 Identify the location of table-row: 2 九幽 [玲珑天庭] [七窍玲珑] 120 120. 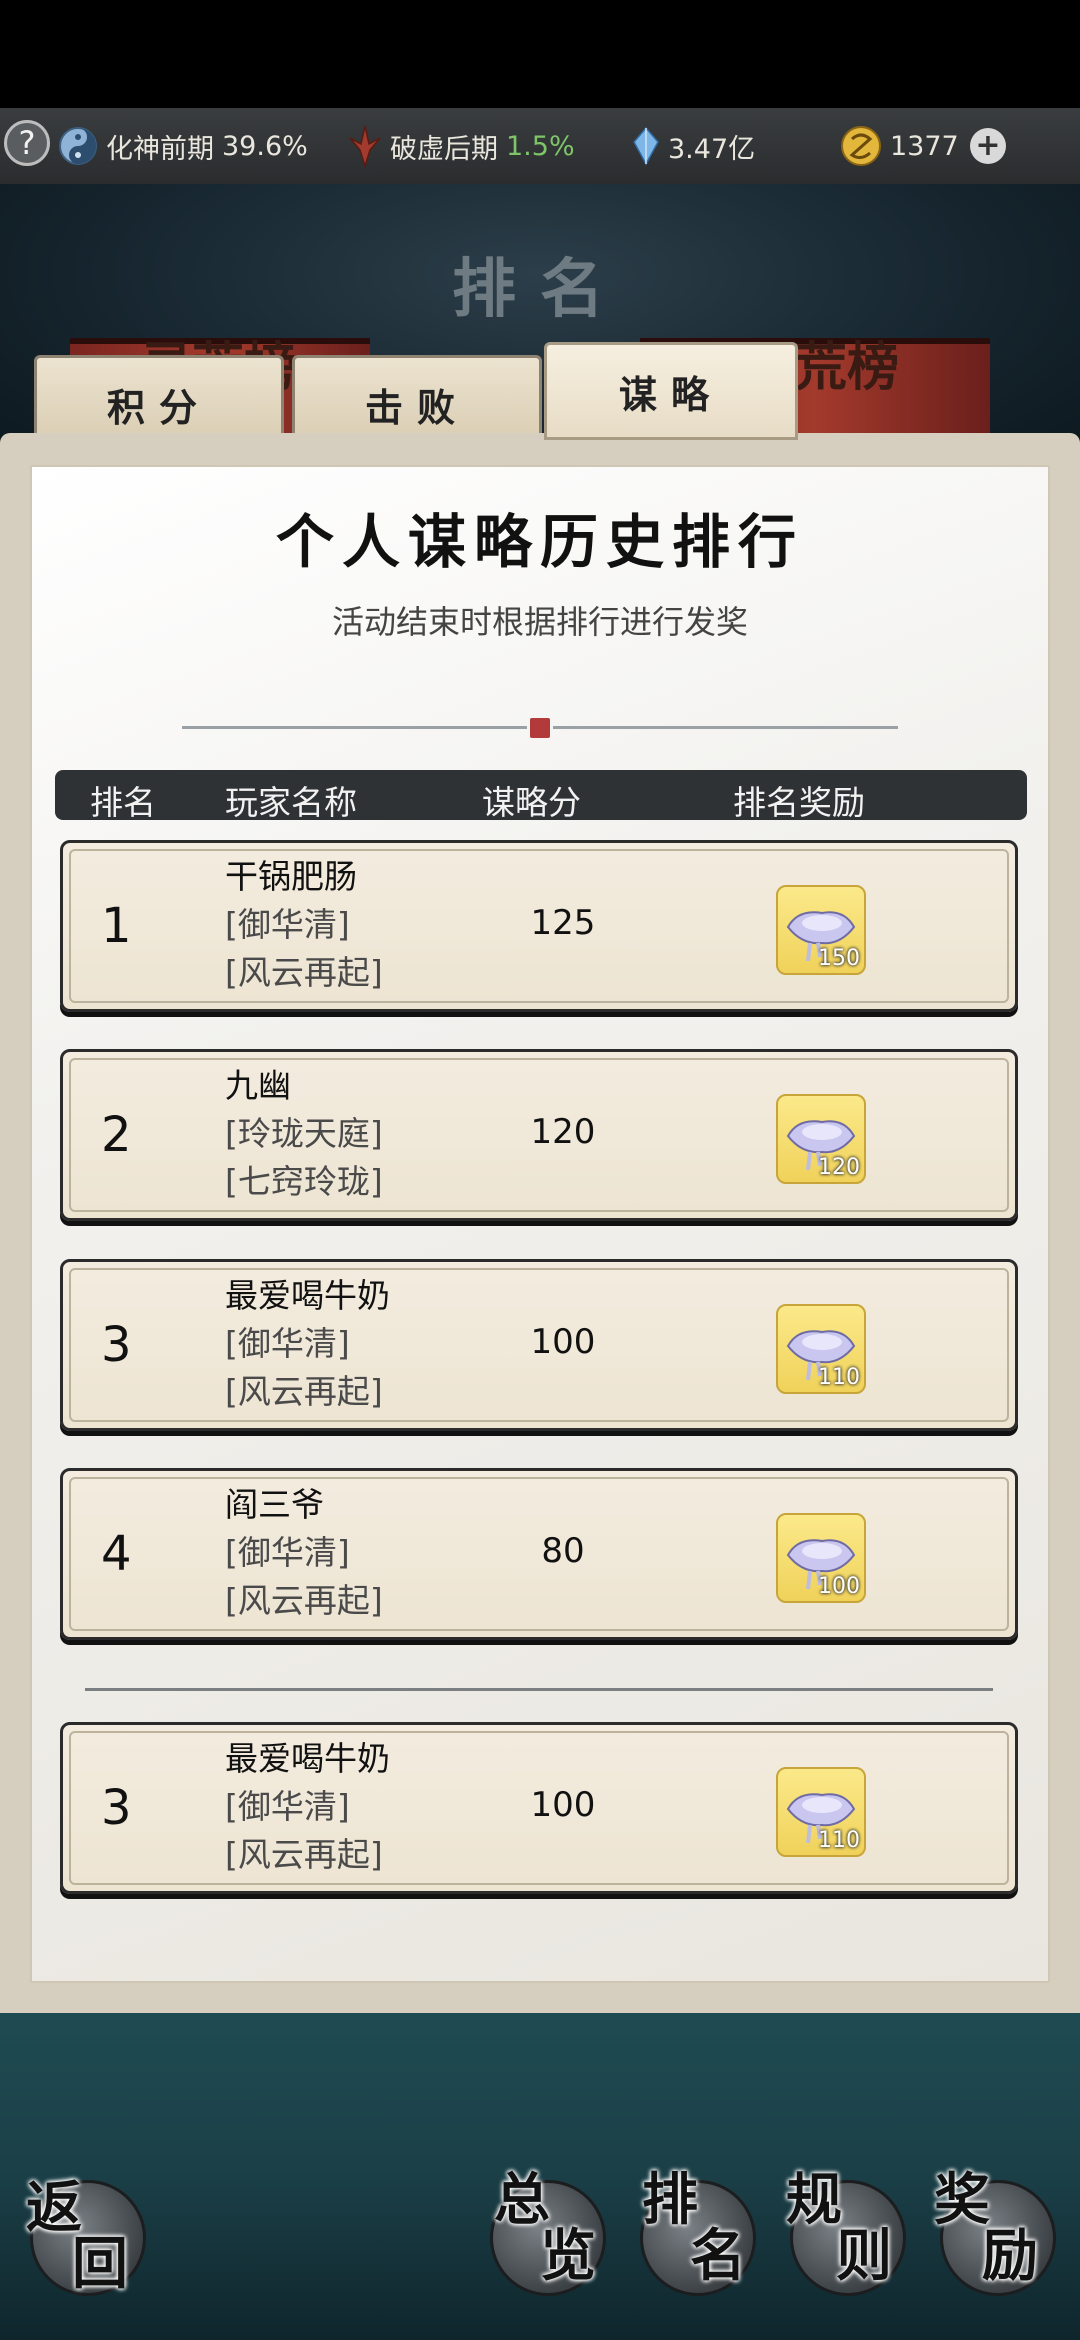
(539, 1135).